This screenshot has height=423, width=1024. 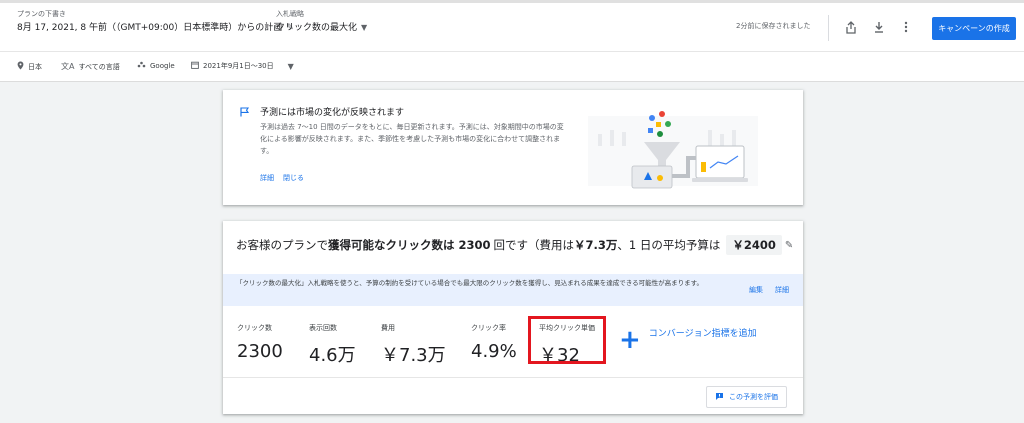 What do you see at coordinates (391, 245) in the screenshot?
I see `headline-bold: 獲得可能なクリック数は` at bounding box center [391, 245].